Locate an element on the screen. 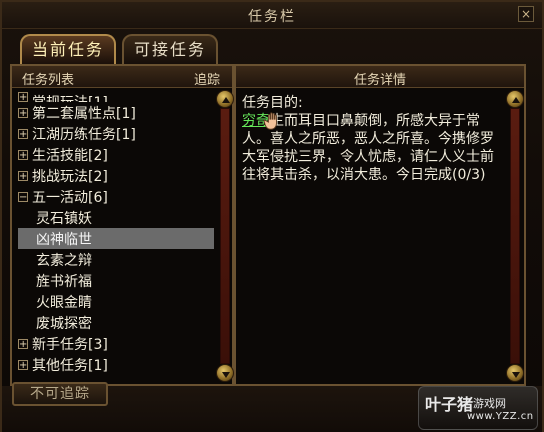 The image size is (544, 432). quest-list-scrollbar is located at coordinates (225, 236).